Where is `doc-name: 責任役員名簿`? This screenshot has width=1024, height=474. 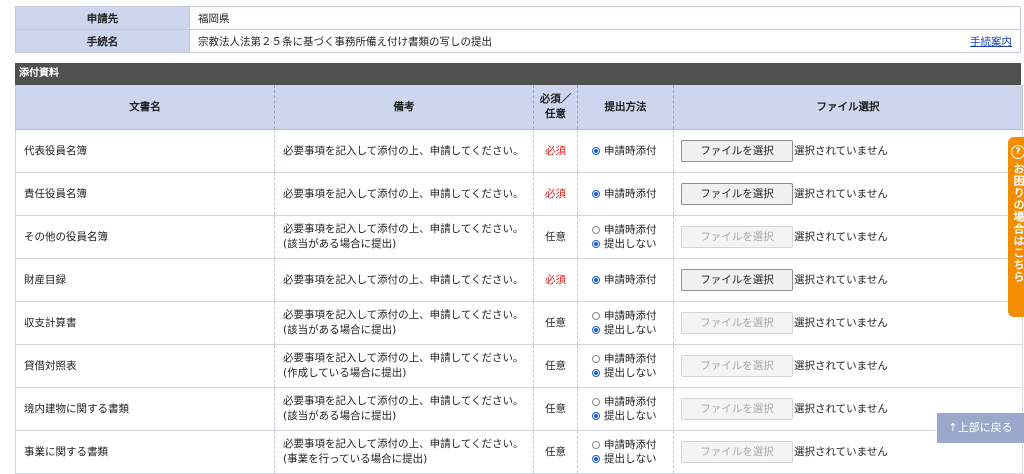
doc-name: 責任役員名簿 is located at coordinates (145, 194).